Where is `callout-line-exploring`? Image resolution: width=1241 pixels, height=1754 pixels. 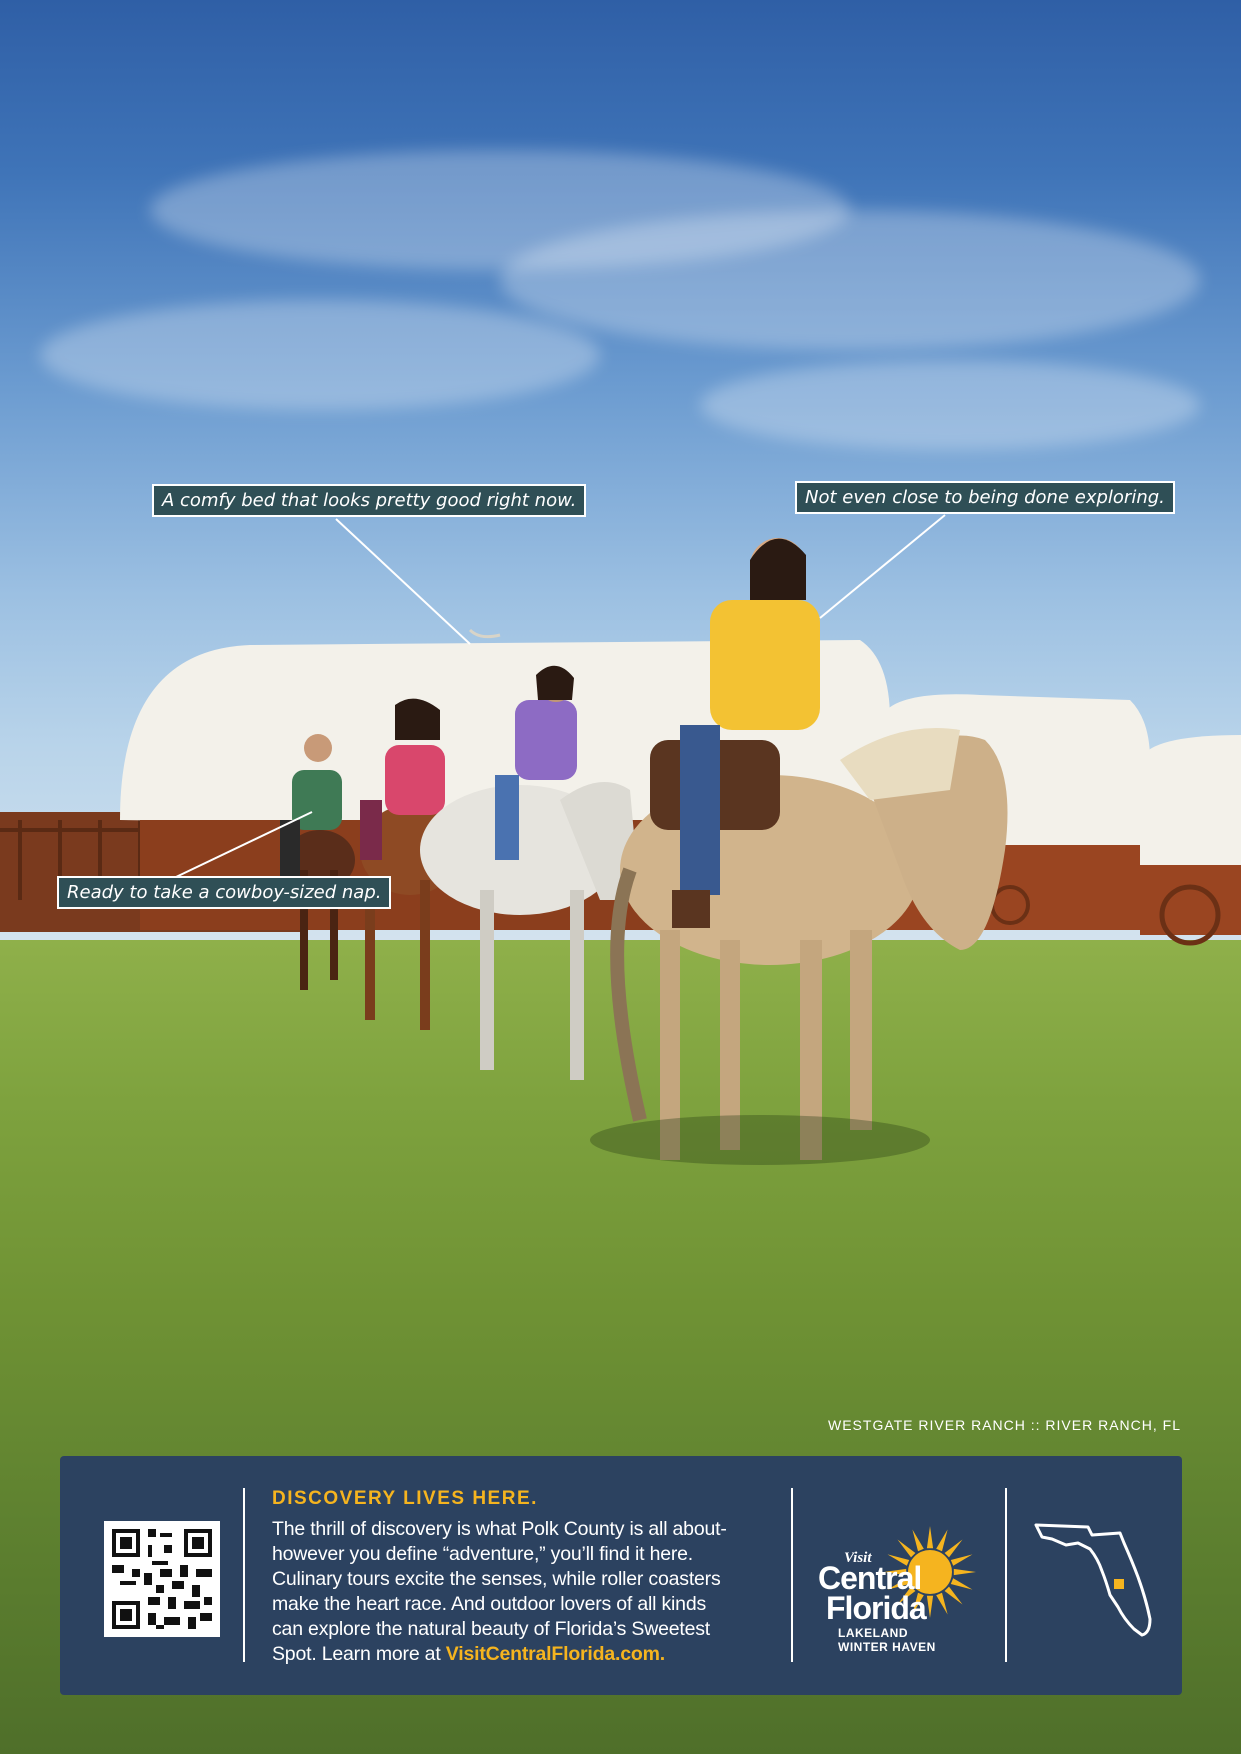
callout-line-exploring is located at coordinates (882, 566).